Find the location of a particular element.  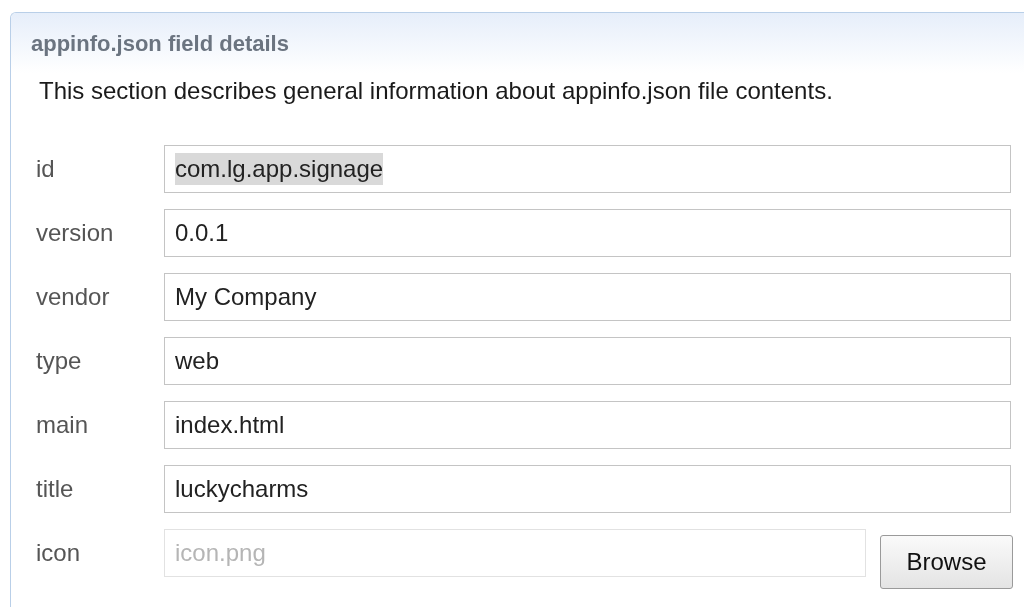

field-label: icon is located at coordinates (58, 553).